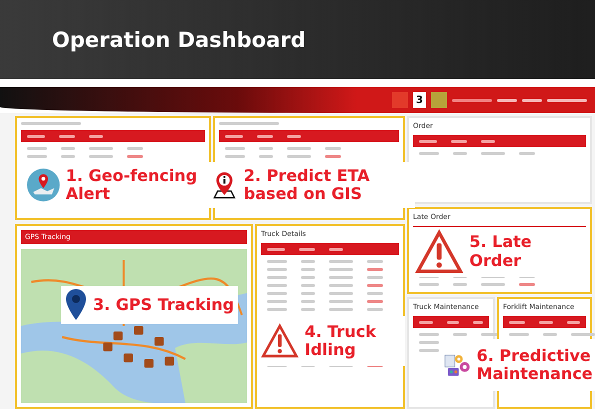 Image resolution: width=595 pixels, height=409 pixels. What do you see at coordinates (179, 40) in the screenshot?
I see `slide-title: Operation Dashboard` at bounding box center [179, 40].